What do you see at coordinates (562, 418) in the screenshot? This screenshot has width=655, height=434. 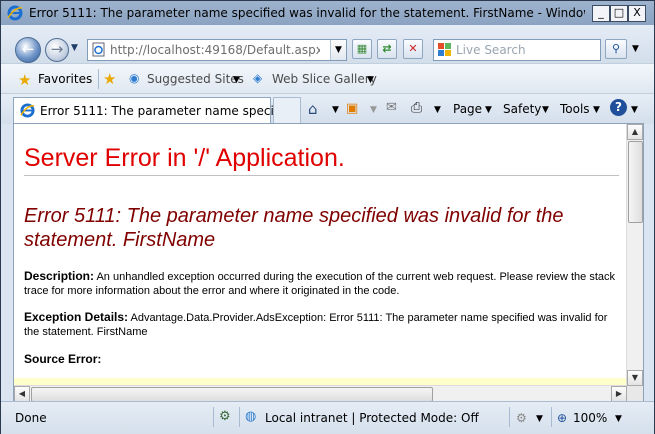 I see `zoom-icon: ⊕` at bounding box center [562, 418].